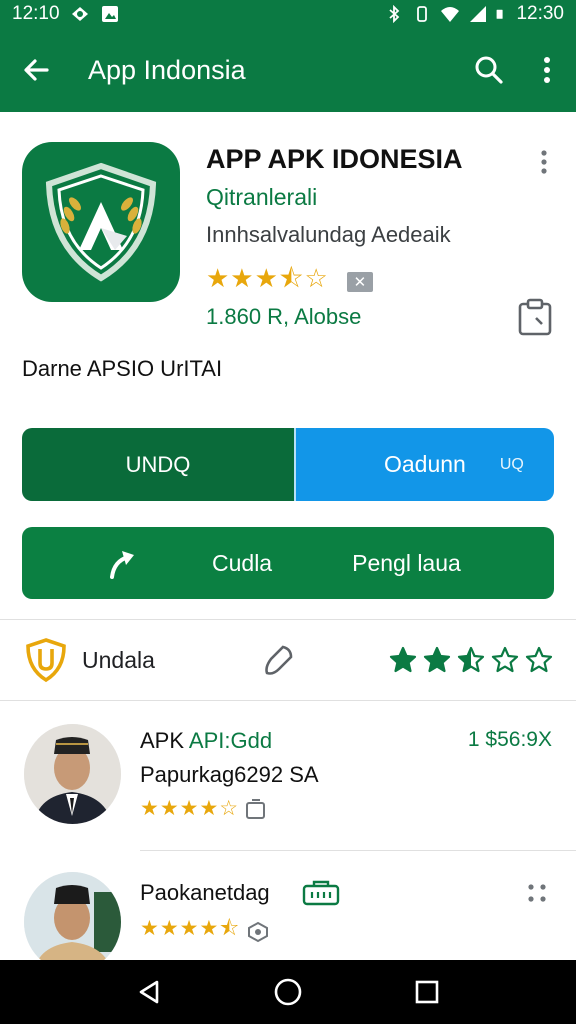  I want to click on review-title-prefix: APK, so click(164, 740).